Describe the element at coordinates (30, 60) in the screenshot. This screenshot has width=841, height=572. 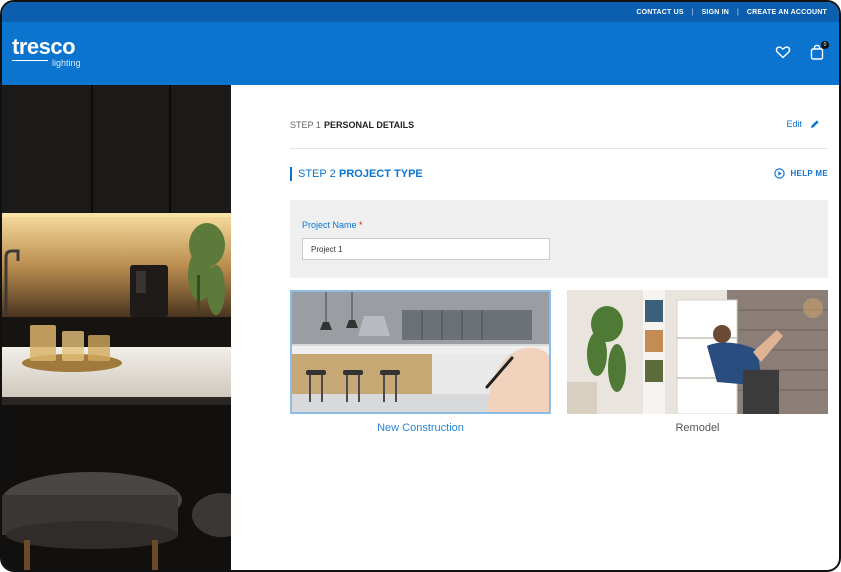
I see `logo-underline` at that location.